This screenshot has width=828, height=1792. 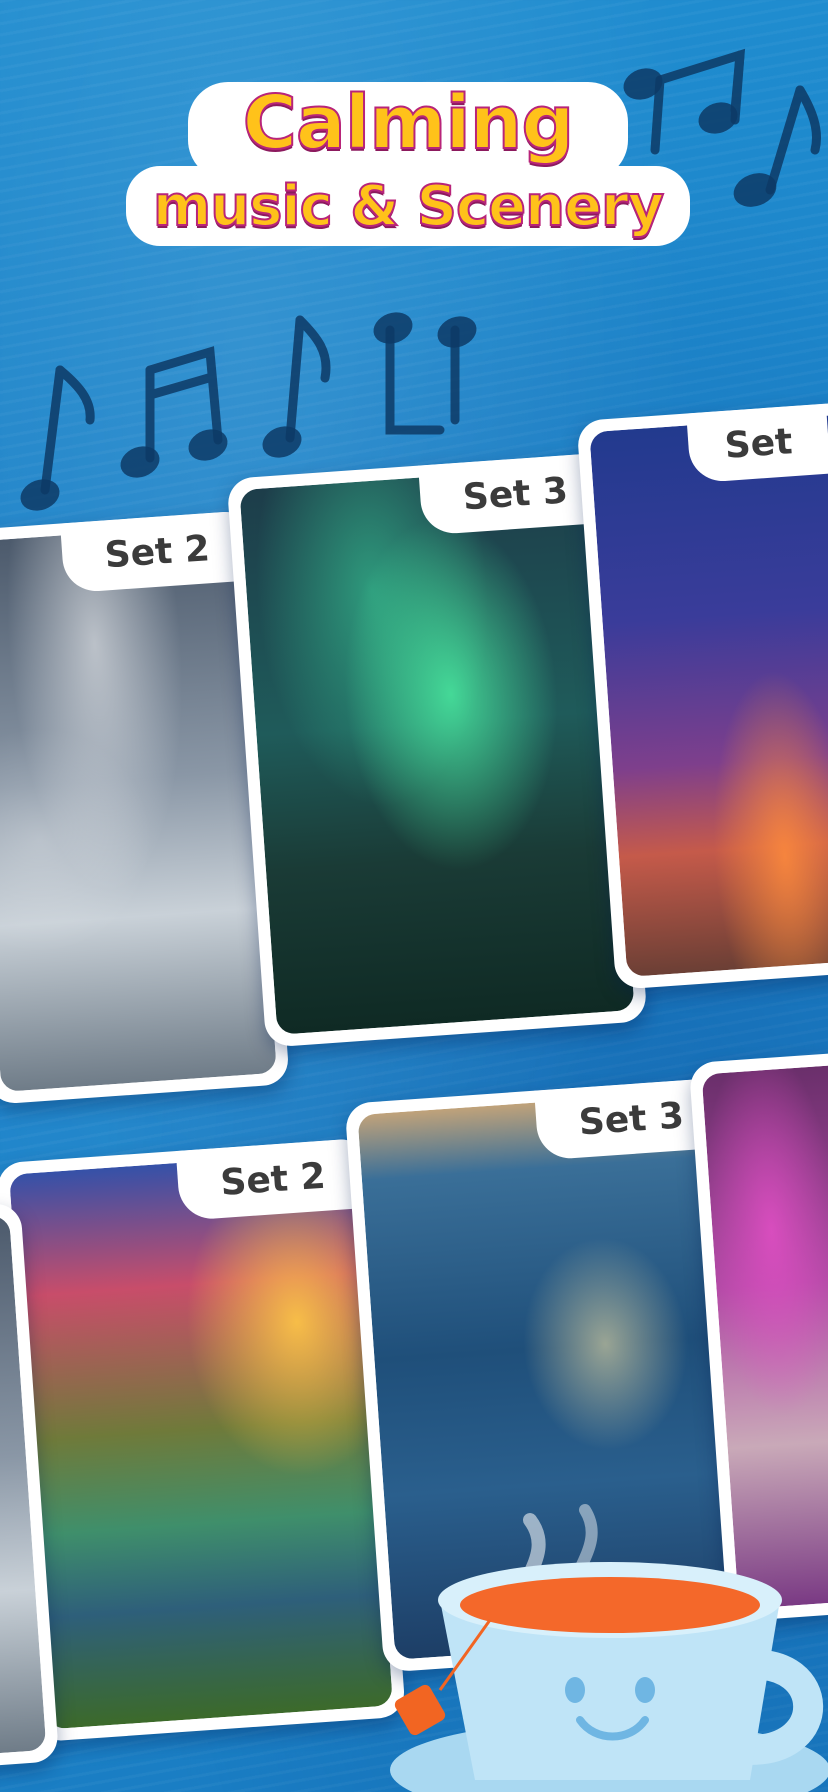 I want to click on scene-card-set-partial: Set, so click(x=702, y=695).